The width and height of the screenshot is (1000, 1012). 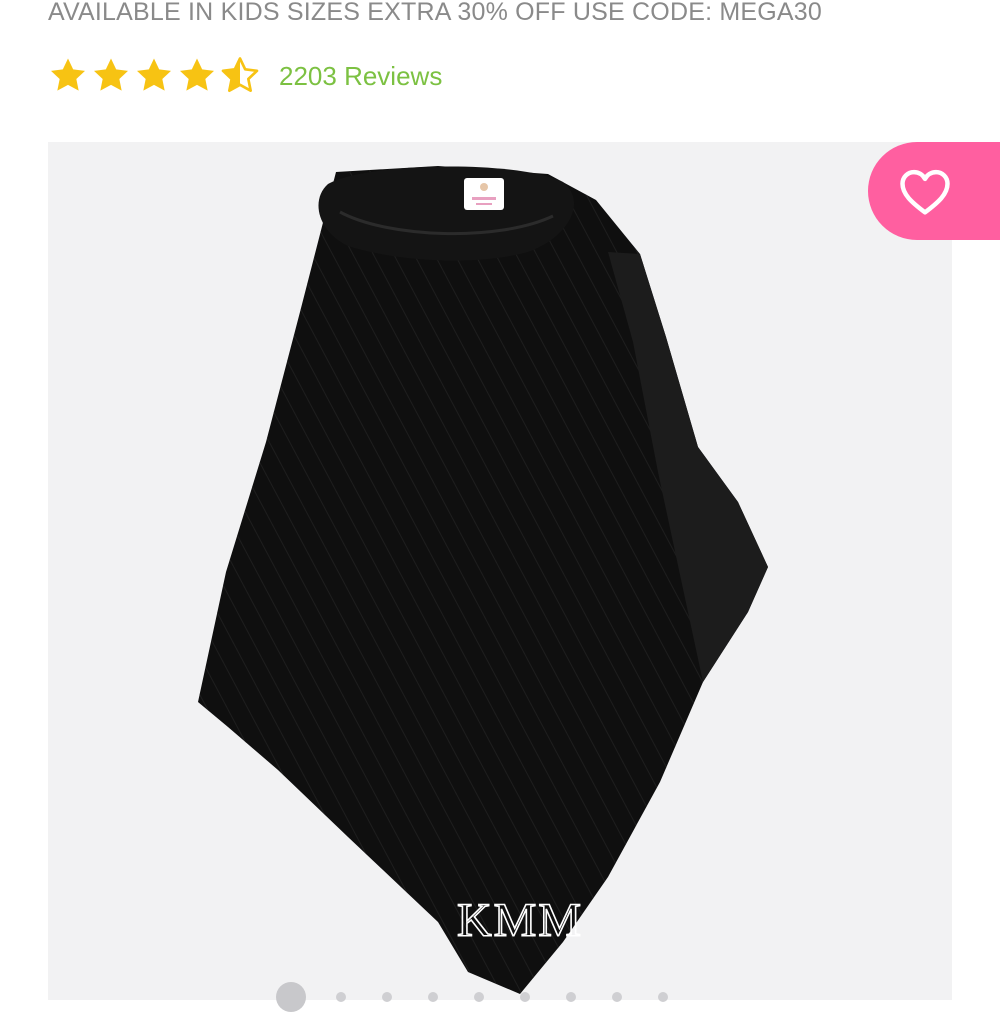 I want to click on favorite-button, so click(x=934, y=191).